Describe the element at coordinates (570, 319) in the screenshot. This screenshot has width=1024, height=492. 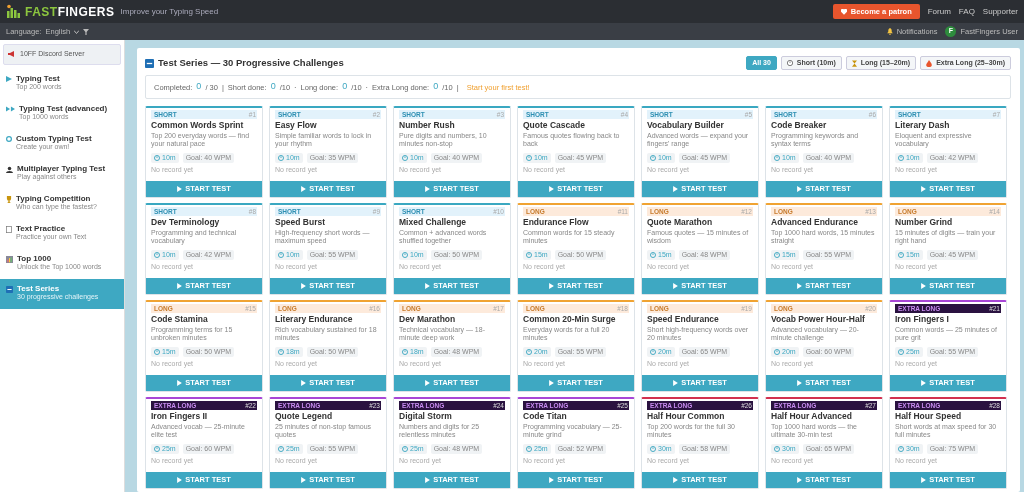
I see `card-title: Common 20-Min Surge` at that location.